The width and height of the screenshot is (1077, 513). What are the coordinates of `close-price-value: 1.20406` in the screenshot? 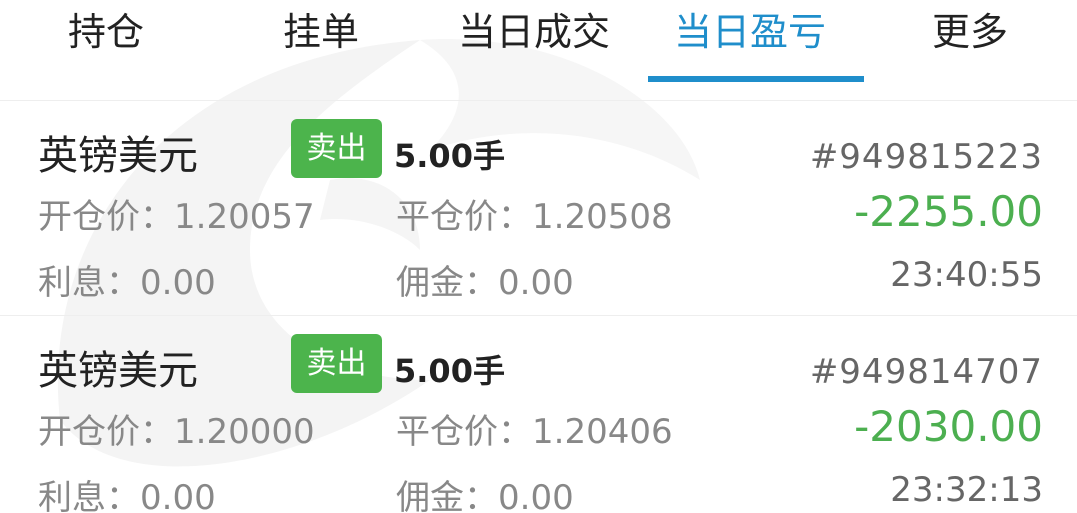 It's located at (602, 432).